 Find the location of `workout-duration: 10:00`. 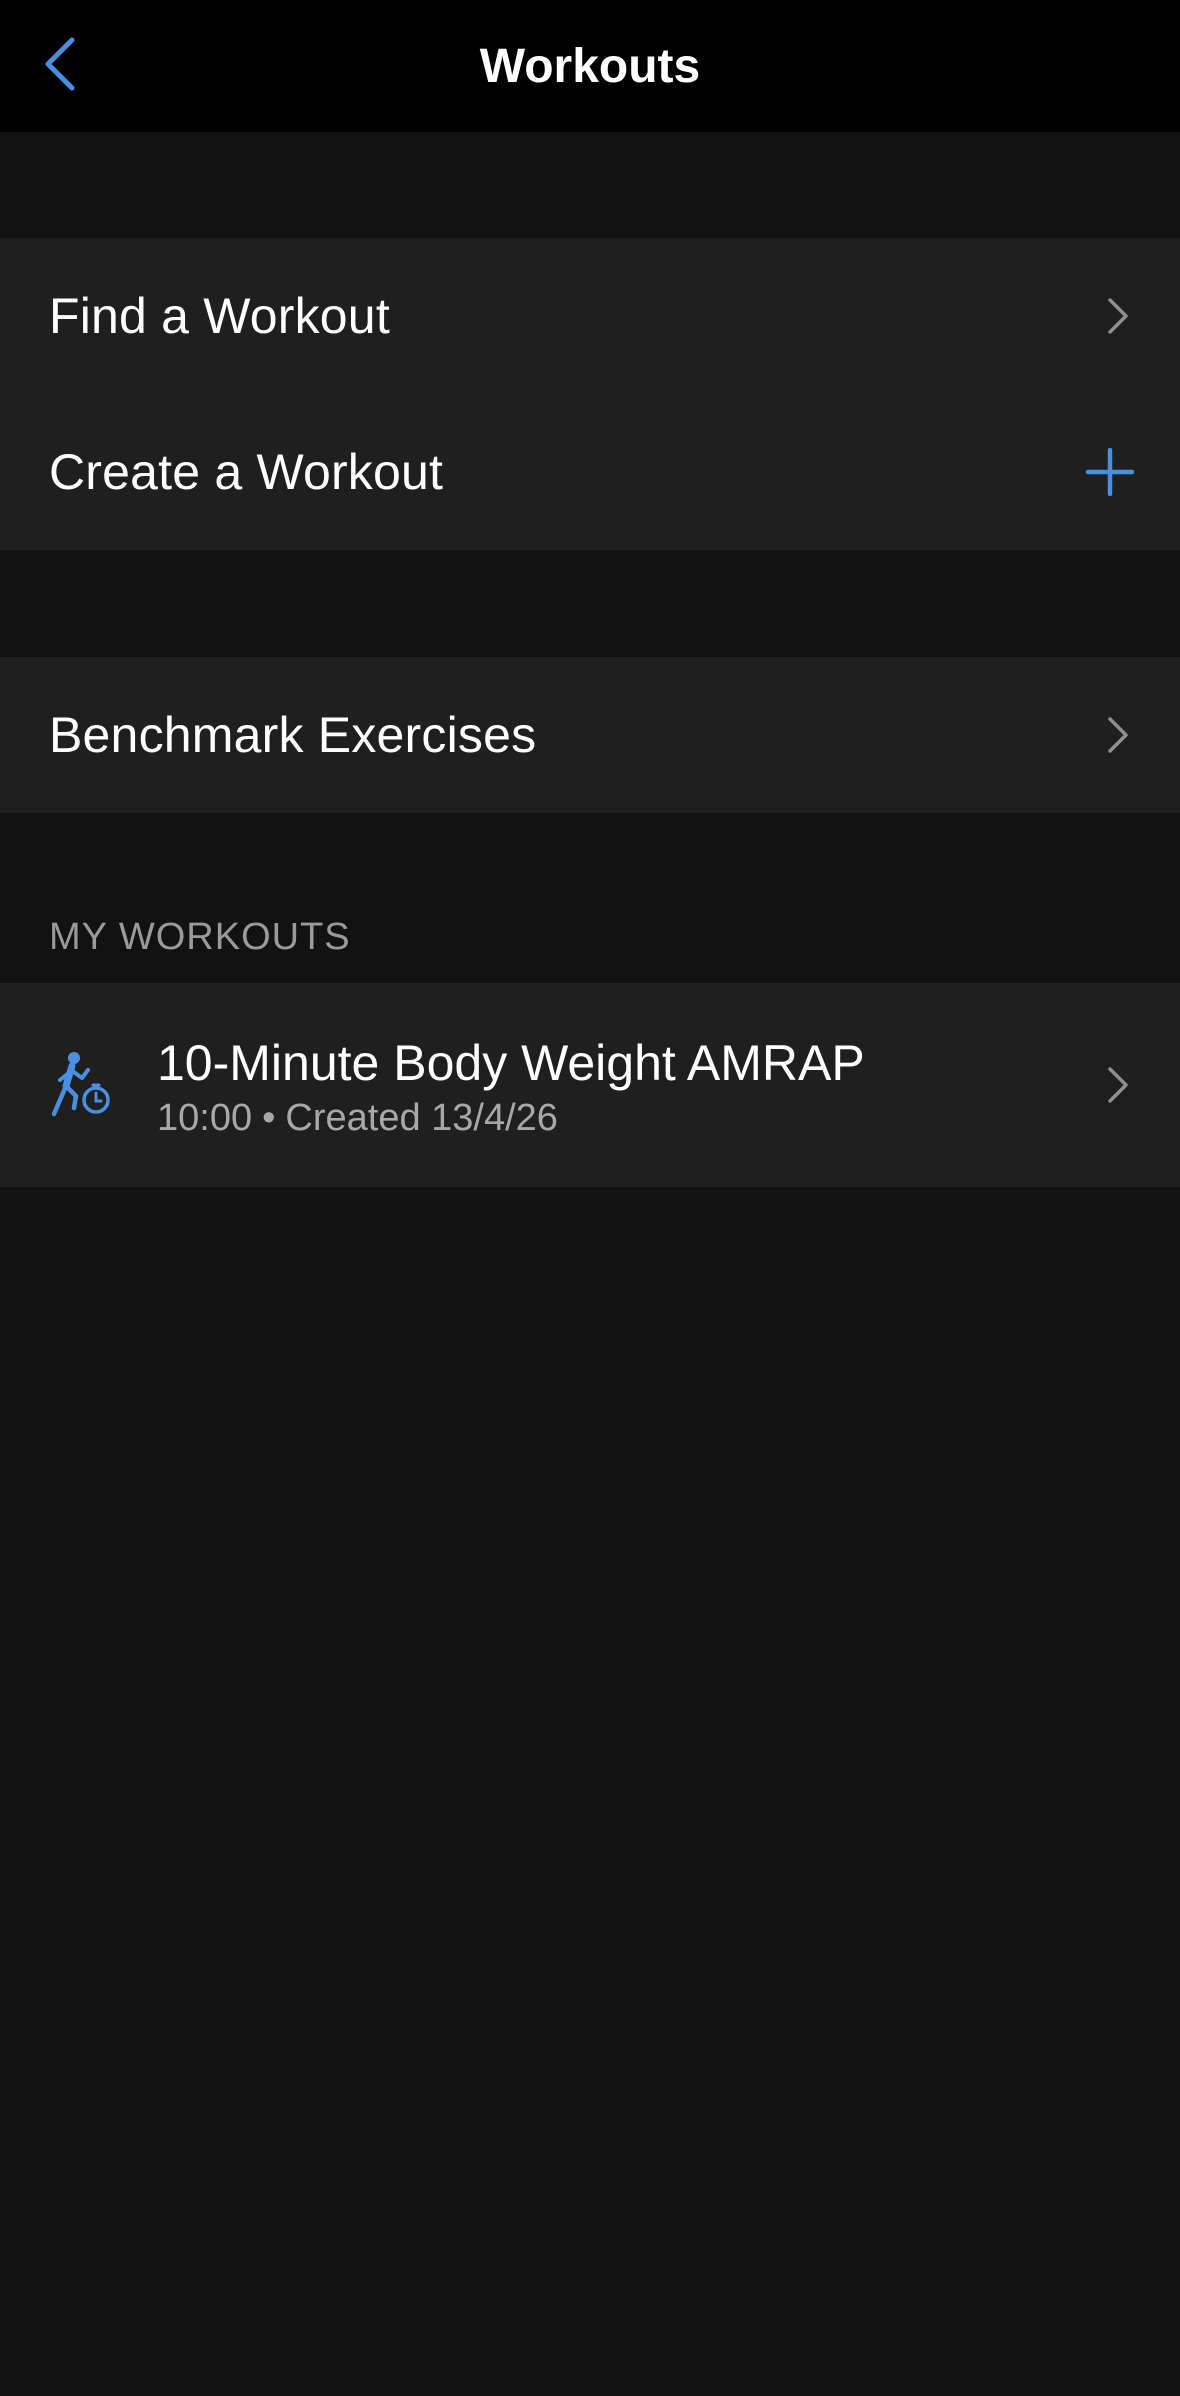

workout-duration: 10:00 is located at coordinates (205, 1118).